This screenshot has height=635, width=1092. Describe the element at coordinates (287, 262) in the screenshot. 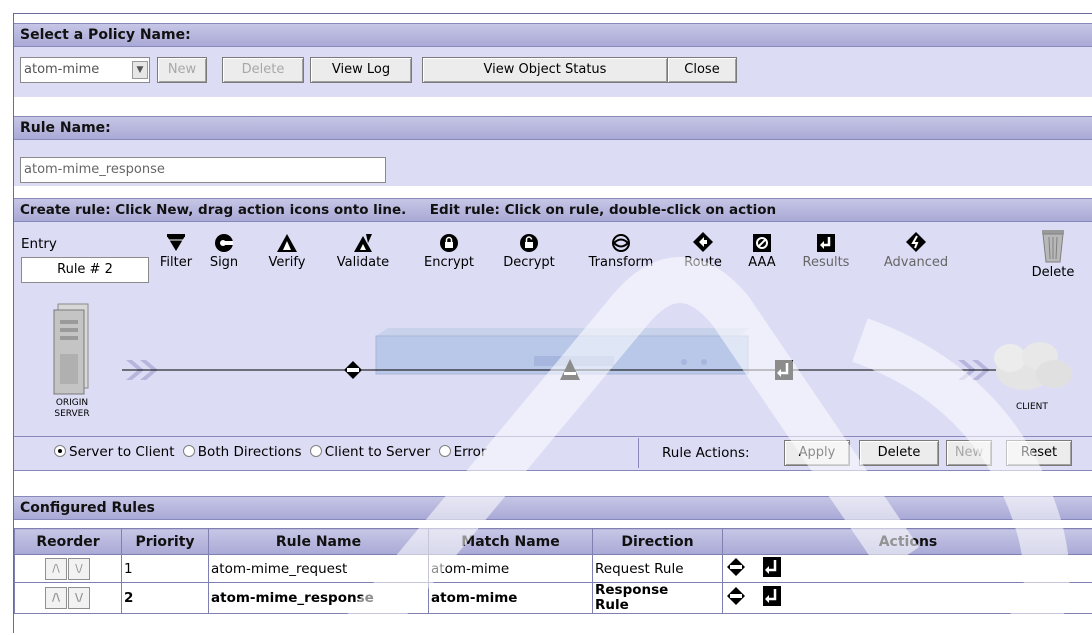

I see `tool-label: Verify` at that location.